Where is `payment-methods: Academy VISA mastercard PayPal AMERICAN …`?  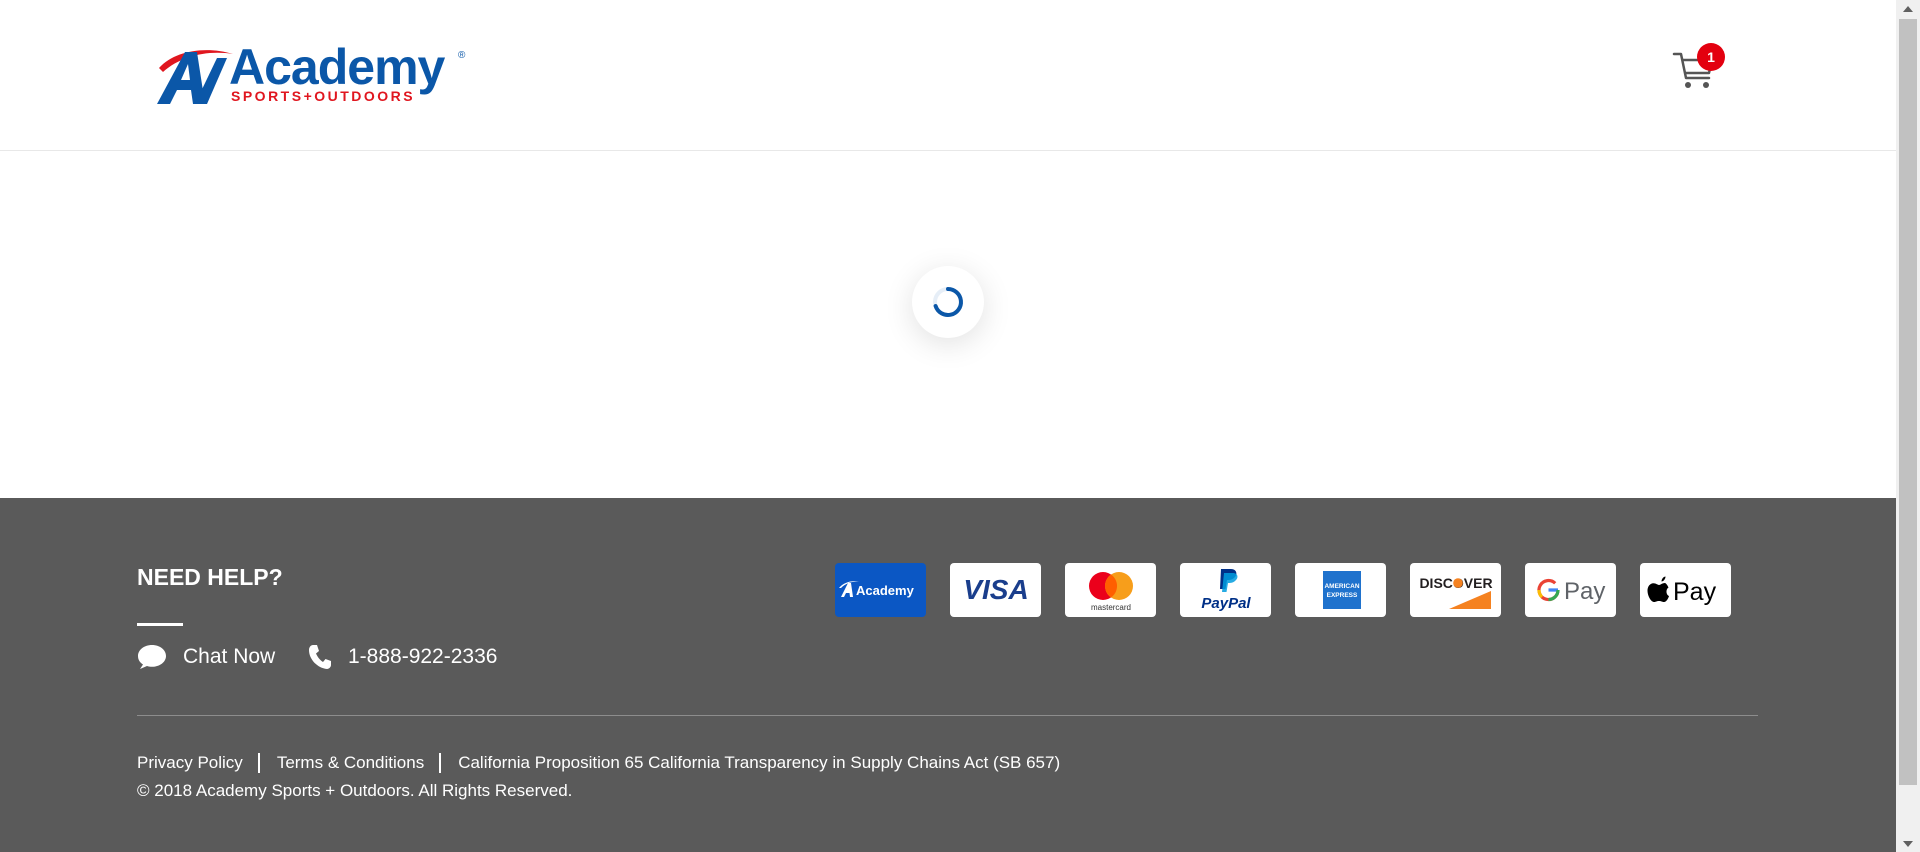 payment-methods: Academy VISA mastercard PayPal AMERICAN … is located at coordinates (1283, 590).